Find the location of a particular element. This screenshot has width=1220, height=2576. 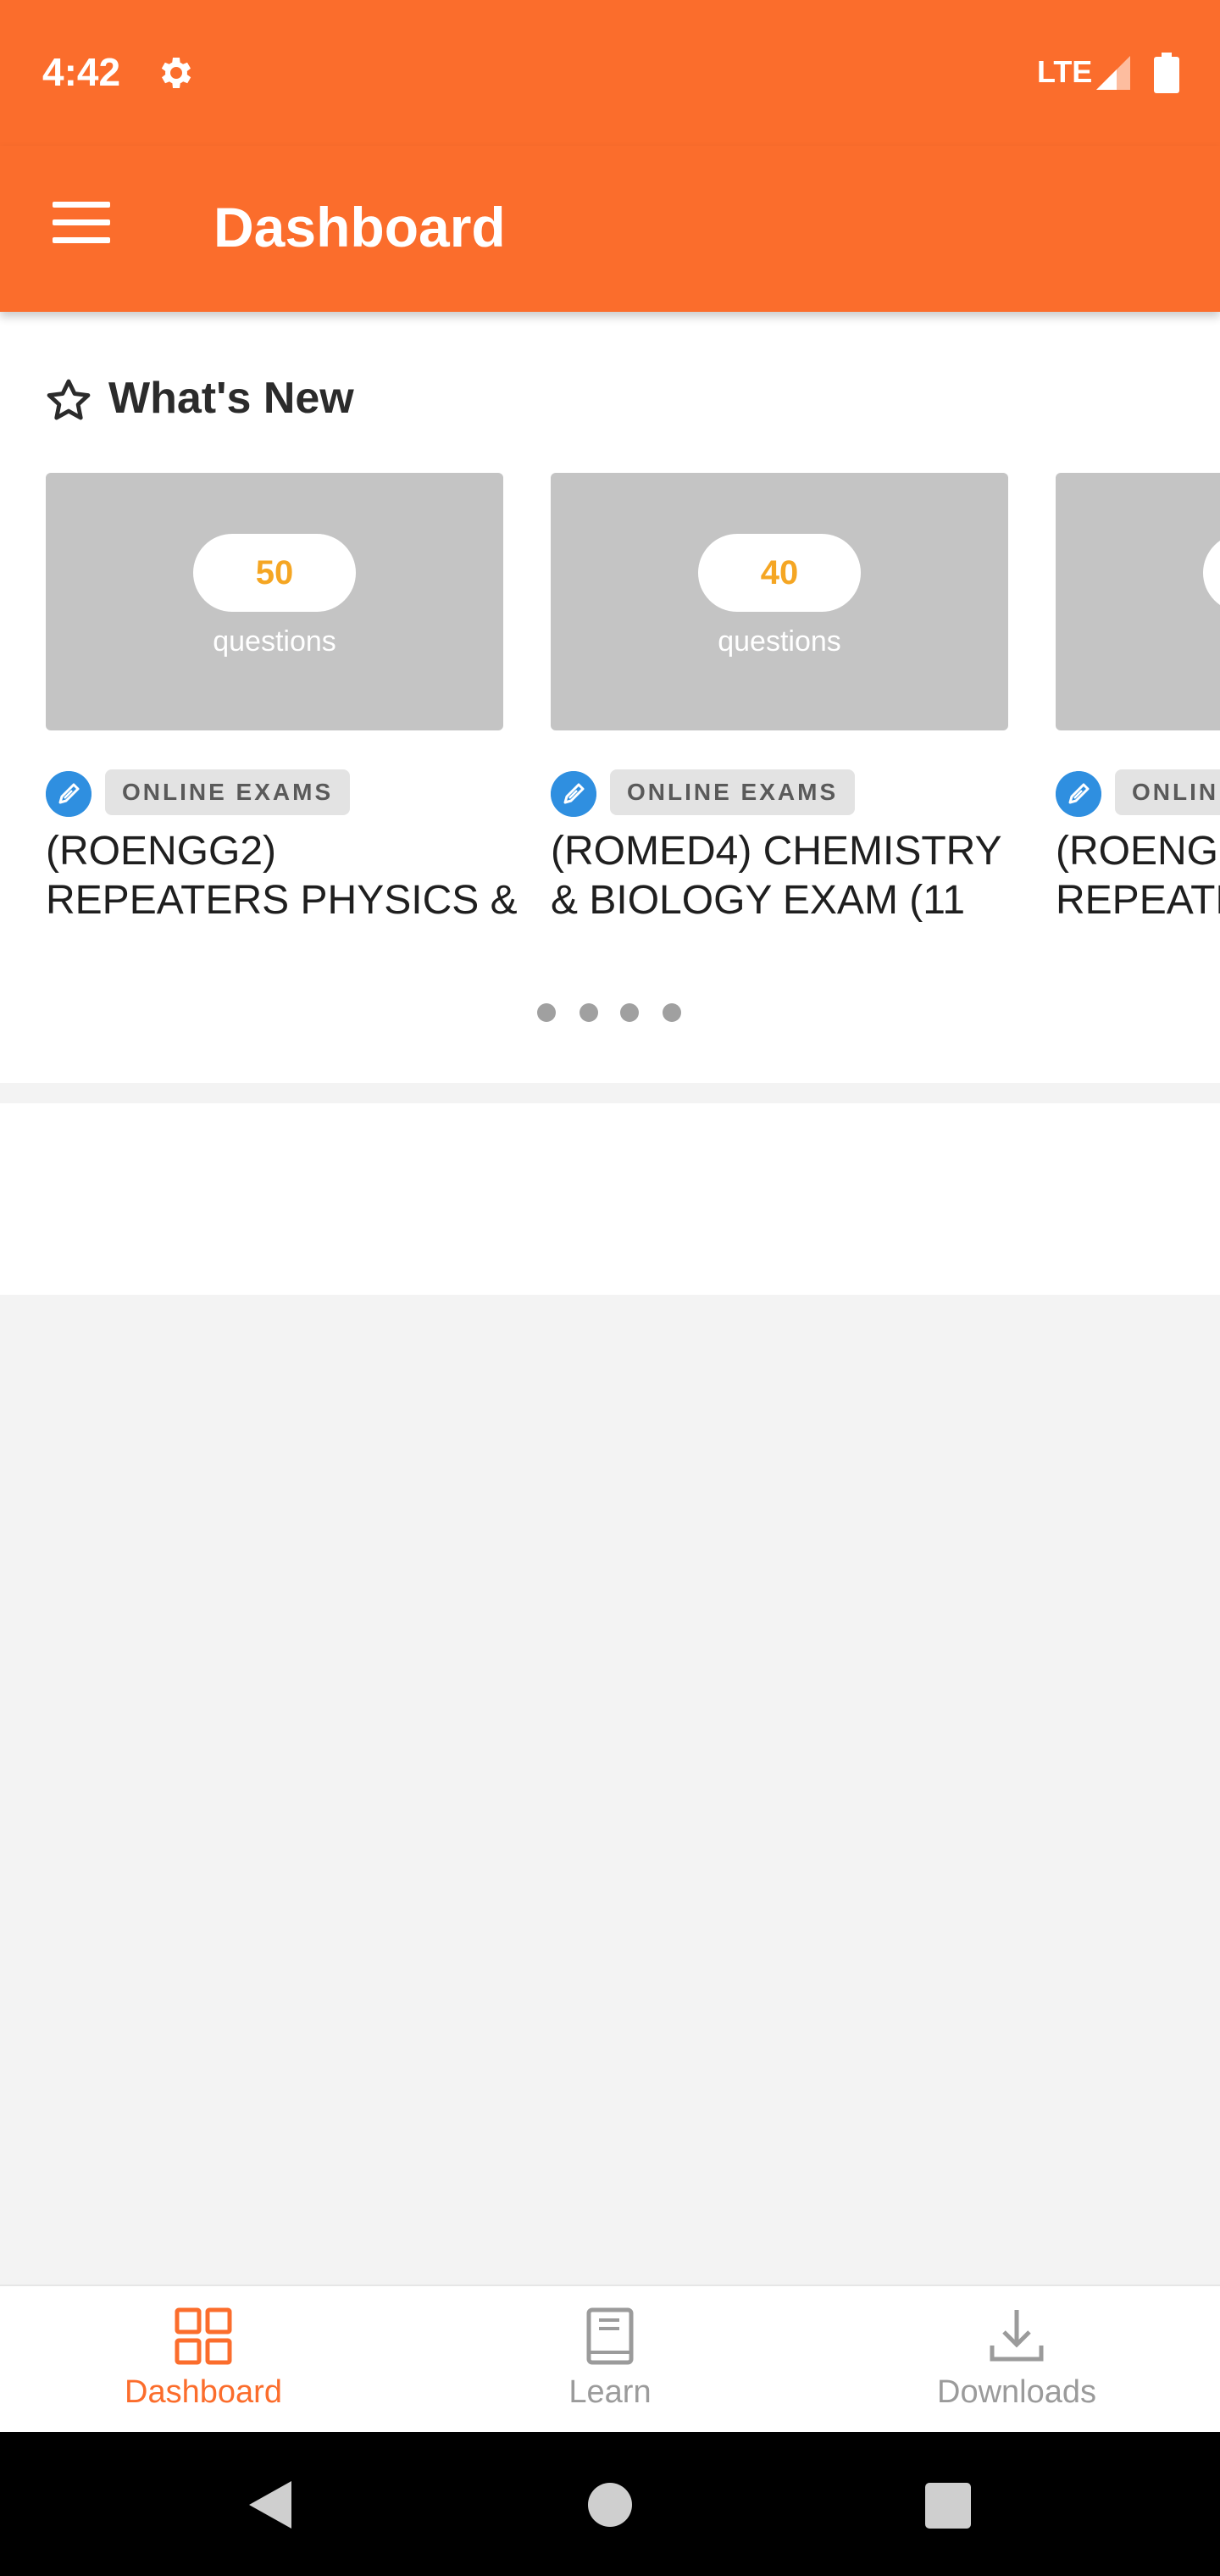

question-count: 40 is located at coordinates (779, 573).